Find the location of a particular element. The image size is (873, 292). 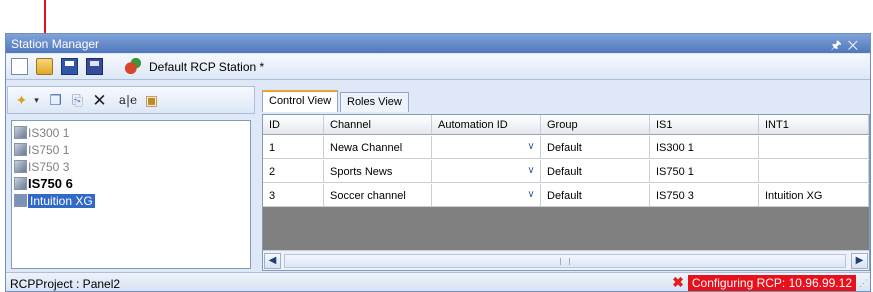

table-row: 2 Sports News ∨ Default IS750 1 is located at coordinates (566, 171).